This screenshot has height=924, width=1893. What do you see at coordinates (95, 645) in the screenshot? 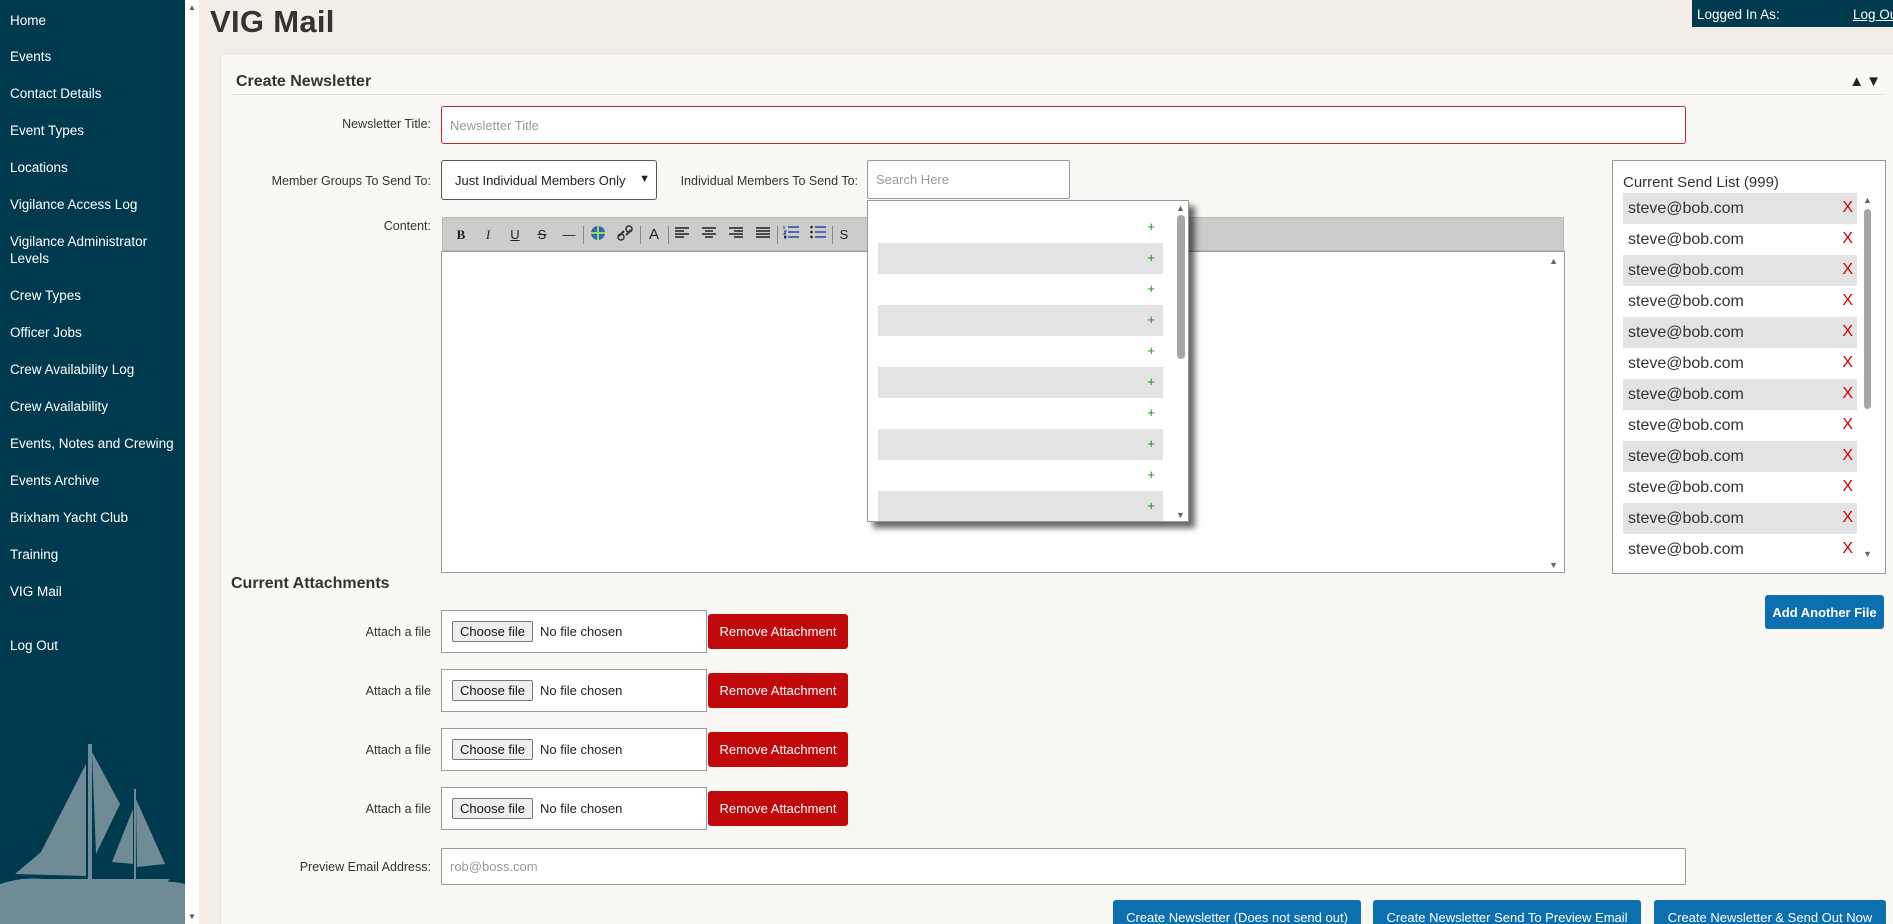
I see `sidebar-item-log-out: Log Out` at bounding box center [95, 645].